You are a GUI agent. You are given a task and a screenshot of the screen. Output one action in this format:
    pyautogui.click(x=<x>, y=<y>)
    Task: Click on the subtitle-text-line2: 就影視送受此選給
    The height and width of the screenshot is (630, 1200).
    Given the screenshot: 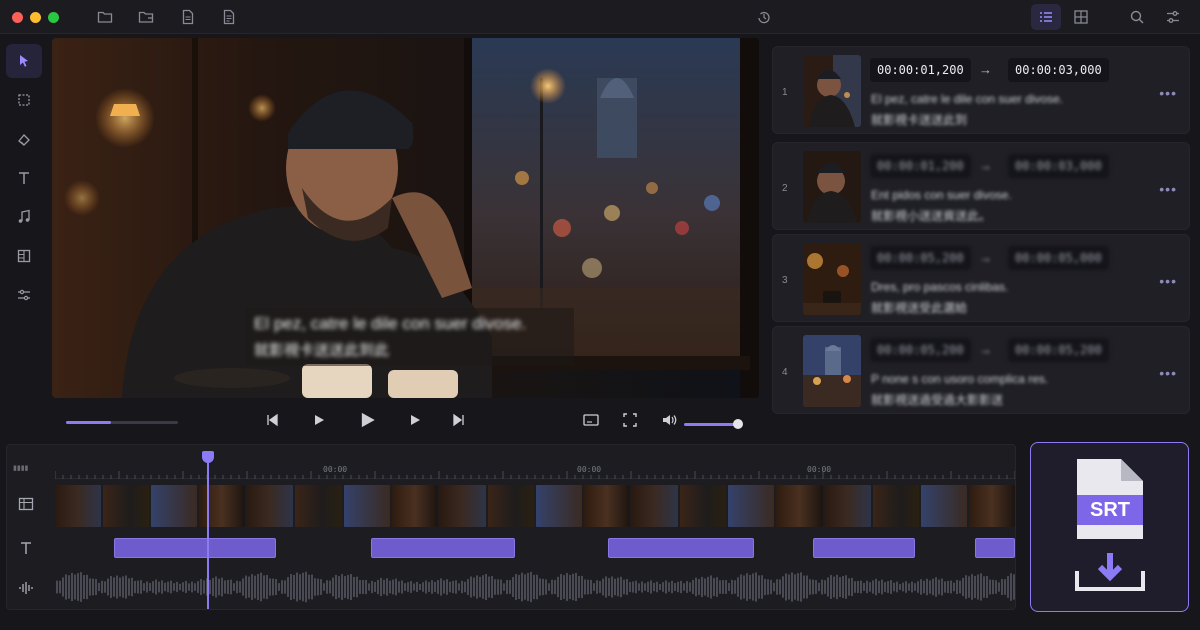 What is the action you would take?
    pyautogui.click(x=919, y=307)
    